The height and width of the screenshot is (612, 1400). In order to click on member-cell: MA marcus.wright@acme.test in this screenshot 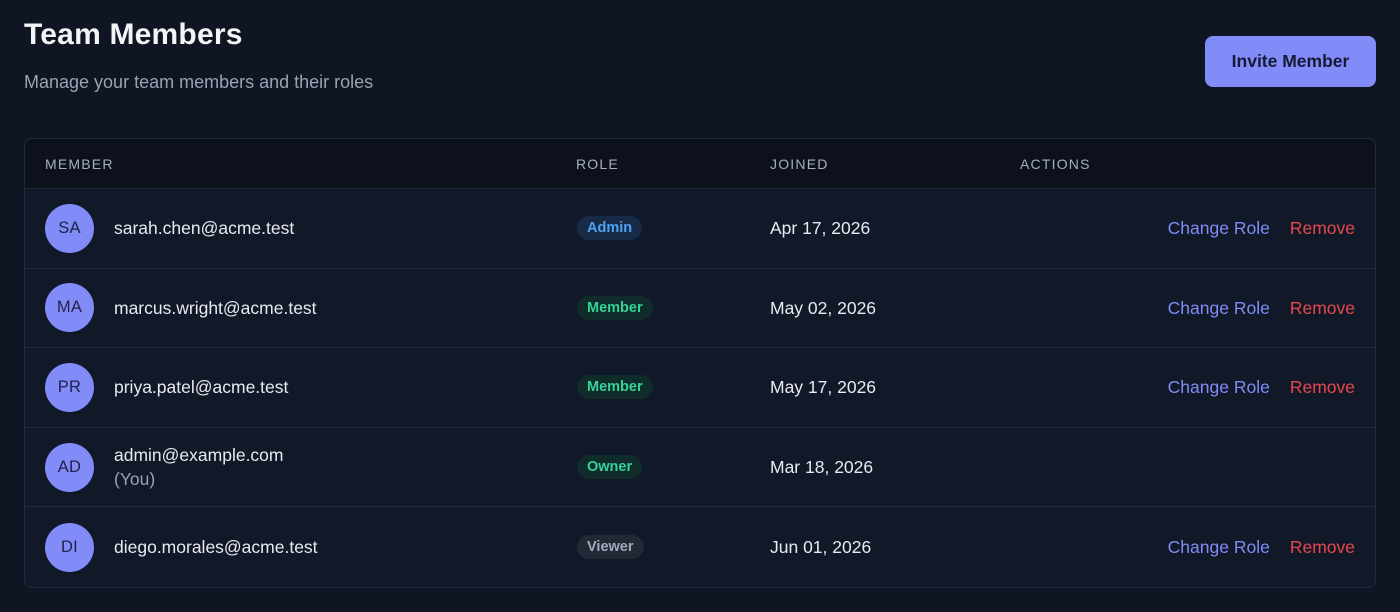, I will do `click(310, 308)`.